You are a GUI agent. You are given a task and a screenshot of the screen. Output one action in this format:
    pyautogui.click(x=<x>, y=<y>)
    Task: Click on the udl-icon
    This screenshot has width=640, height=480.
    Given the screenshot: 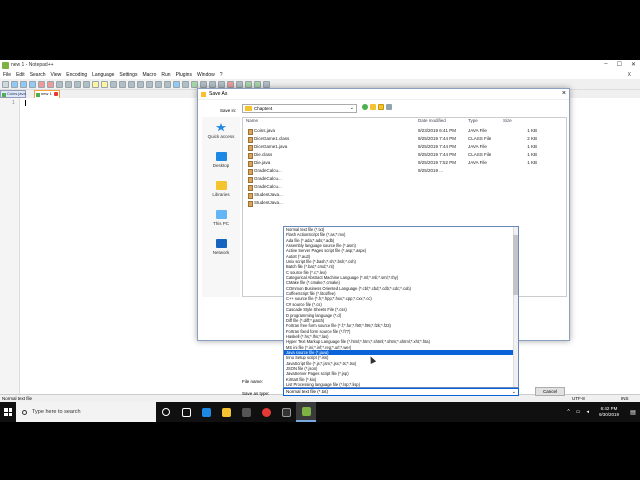 What is the action you would take?
    pyautogui.click(x=194, y=84)
    